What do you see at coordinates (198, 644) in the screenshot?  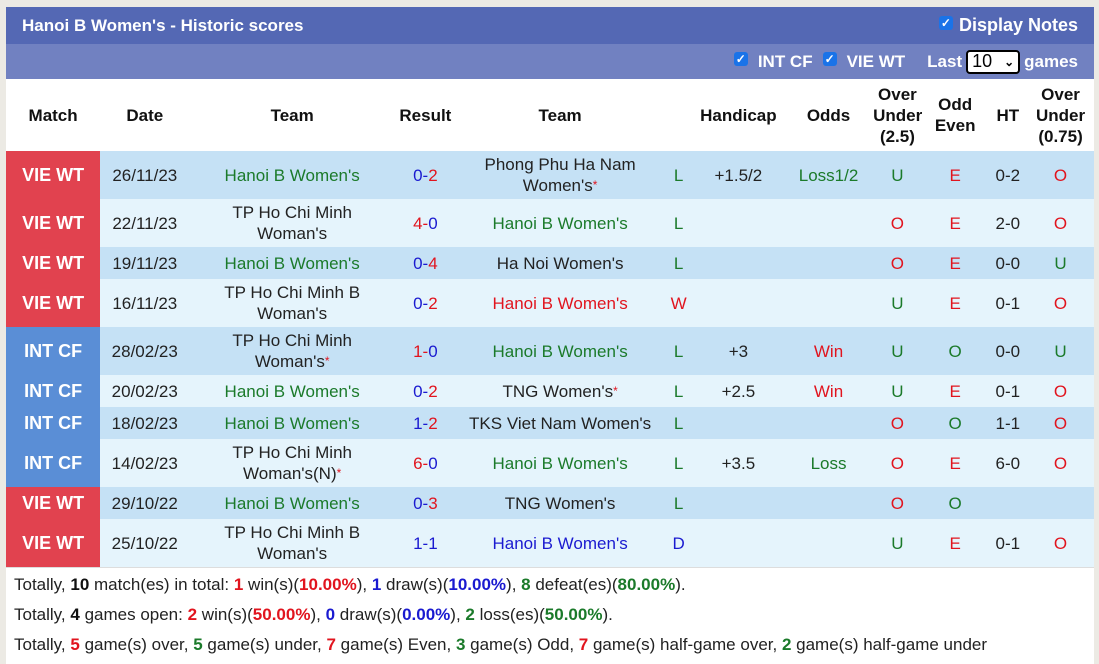 I see `summary-value: 5` at bounding box center [198, 644].